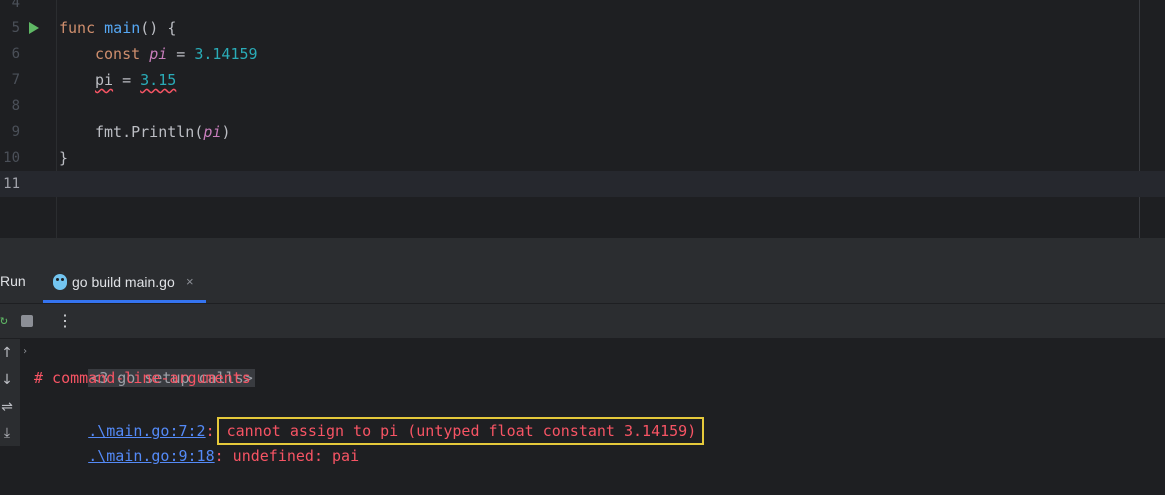  What do you see at coordinates (582, 54) in the screenshot?
I see `code-line-6: 6 const pi = 3.14159` at bounding box center [582, 54].